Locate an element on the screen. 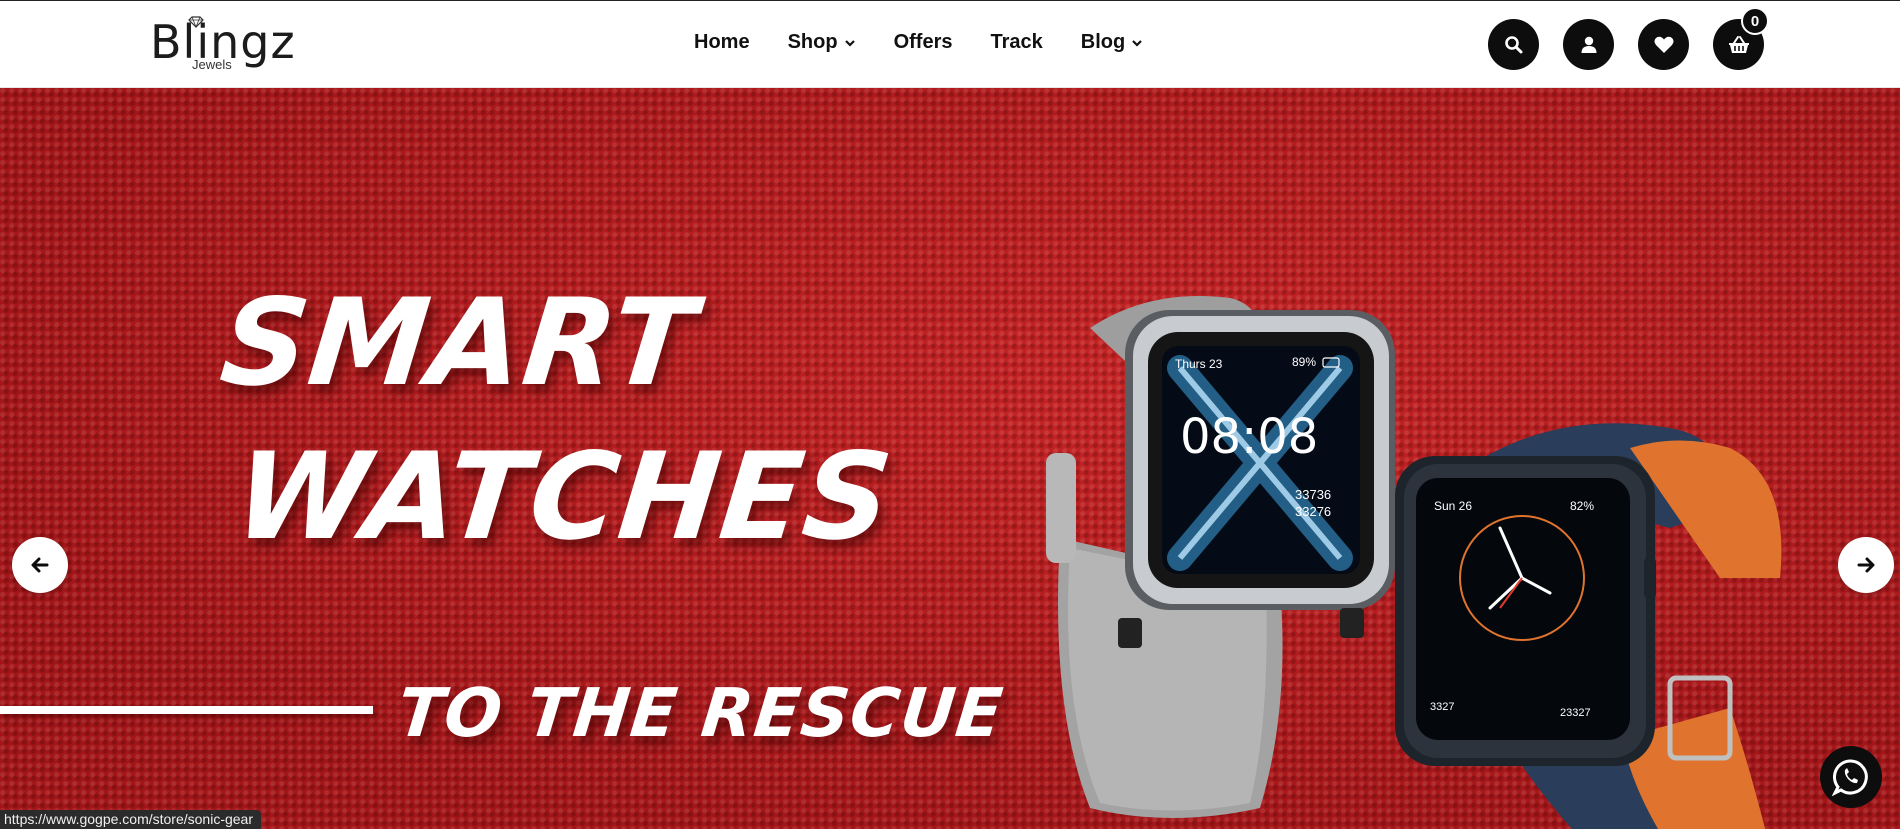 The width and height of the screenshot is (1900, 829). heart-icon is located at coordinates (1663, 44).